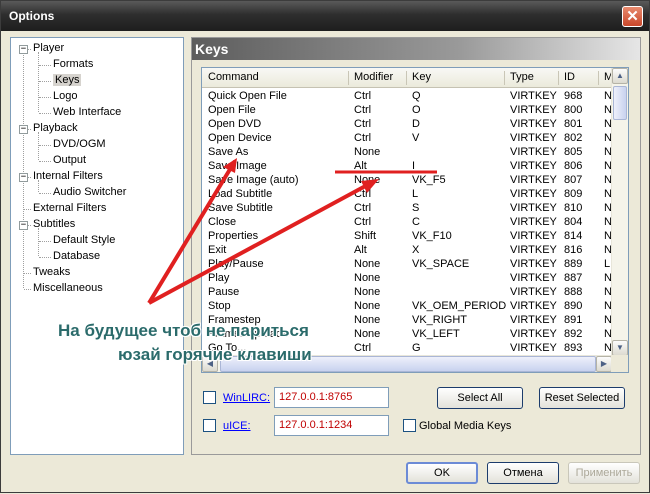 The height and width of the screenshot is (494, 650). Describe the element at coordinates (407, 167) in the screenshot. I see `table-row: Save Image Alt I VIRTKEY 806 N` at that location.